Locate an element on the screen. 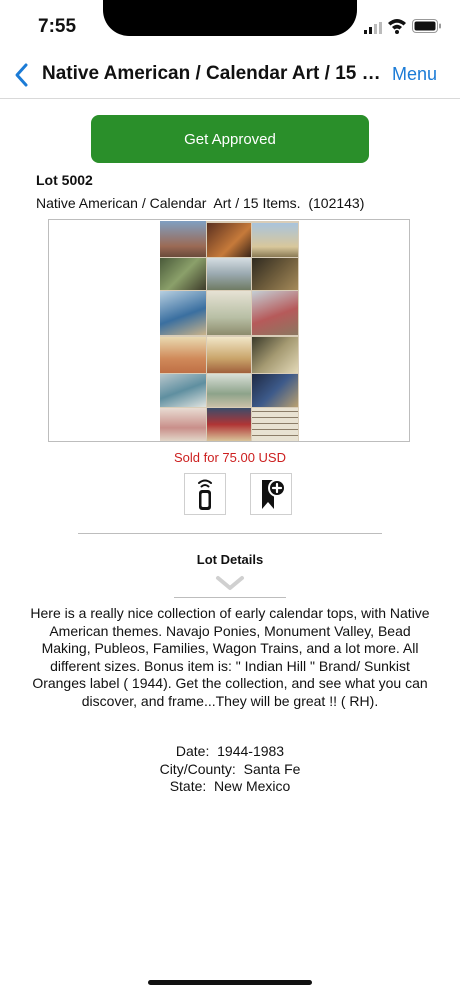  details-divider is located at coordinates (230, 597).